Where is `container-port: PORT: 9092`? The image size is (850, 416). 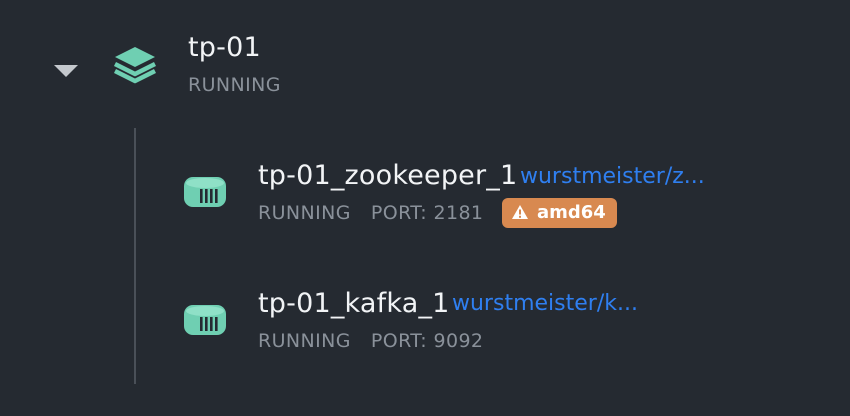 container-port: PORT: 9092 is located at coordinates (427, 341).